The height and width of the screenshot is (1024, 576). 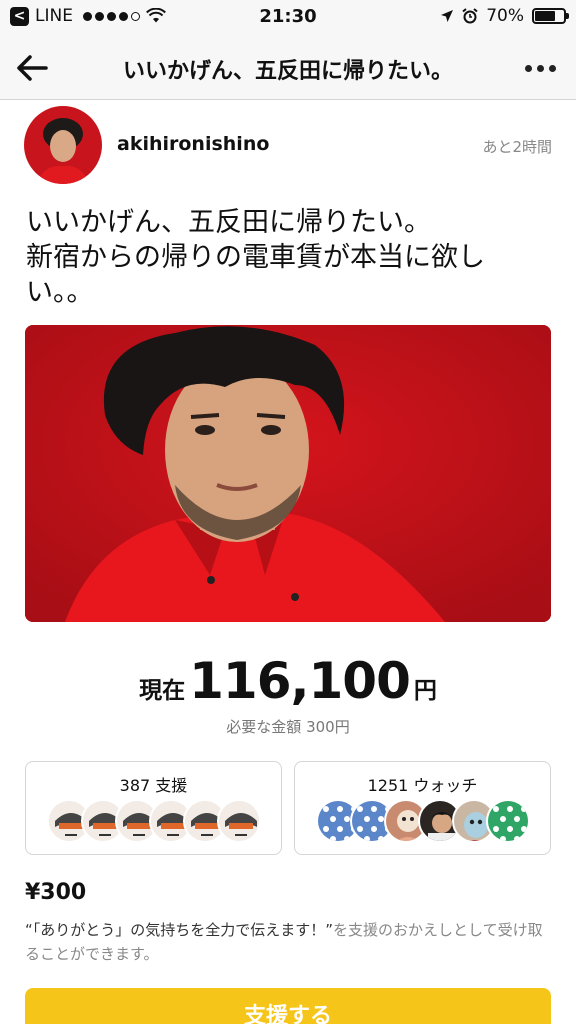 I want to click on supporters-box: 387 支援, so click(x=153, y=808).